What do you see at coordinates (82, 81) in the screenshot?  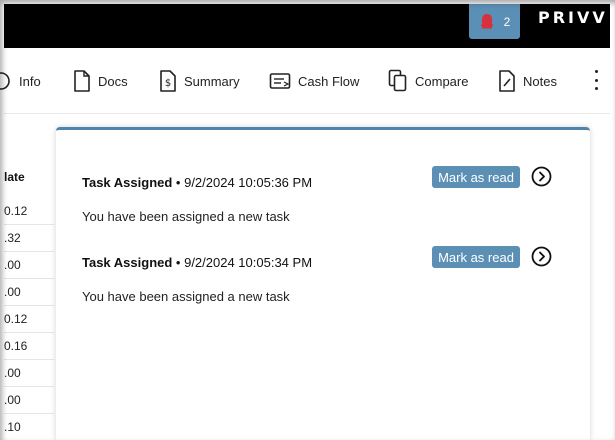 I see `document-icon` at bounding box center [82, 81].